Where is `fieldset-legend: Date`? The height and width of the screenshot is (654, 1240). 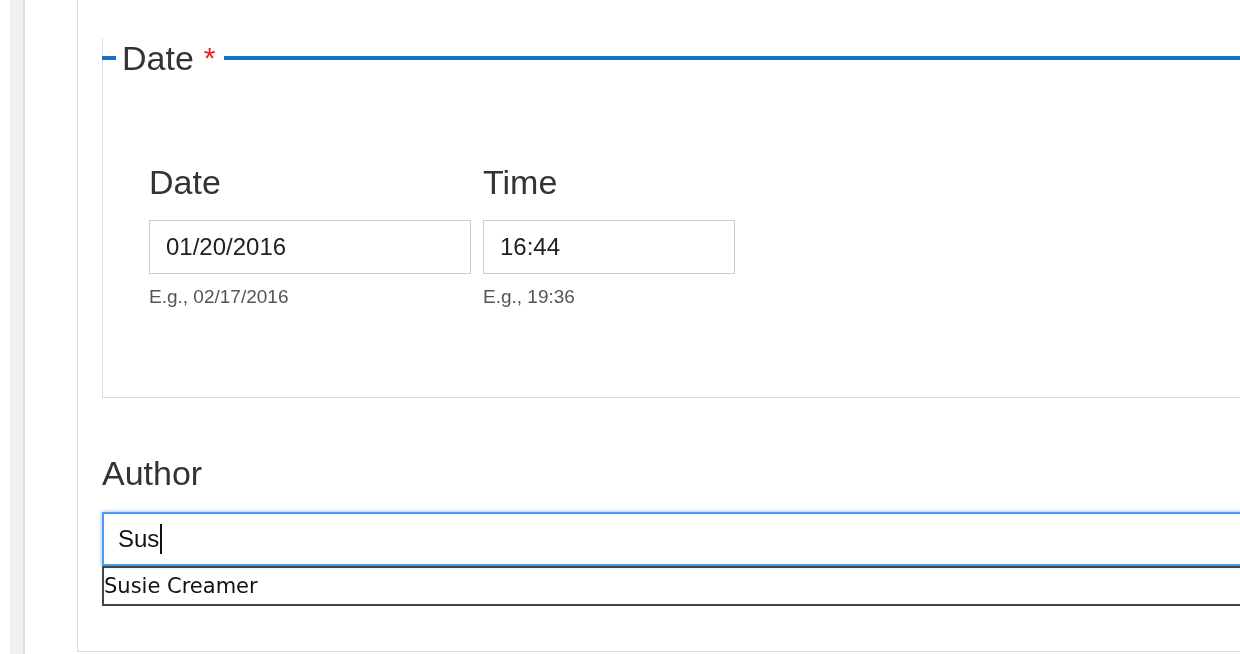 fieldset-legend: Date is located at coordinates (158, 58).